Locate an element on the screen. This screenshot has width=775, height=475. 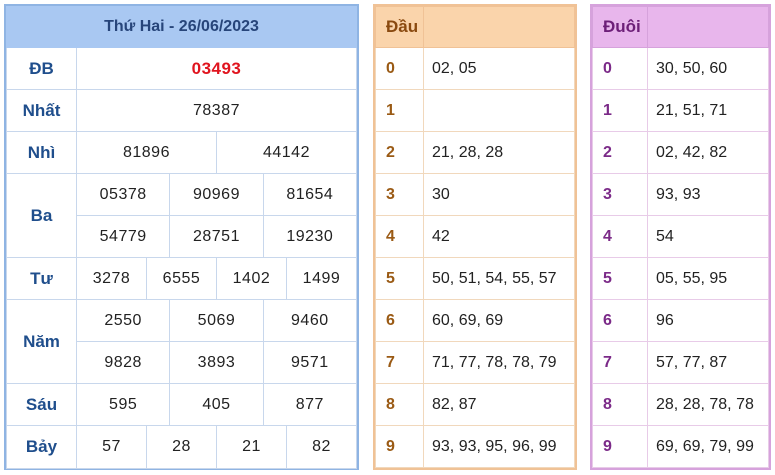
prize-value: 3278 is located at coordinates (111, 278).